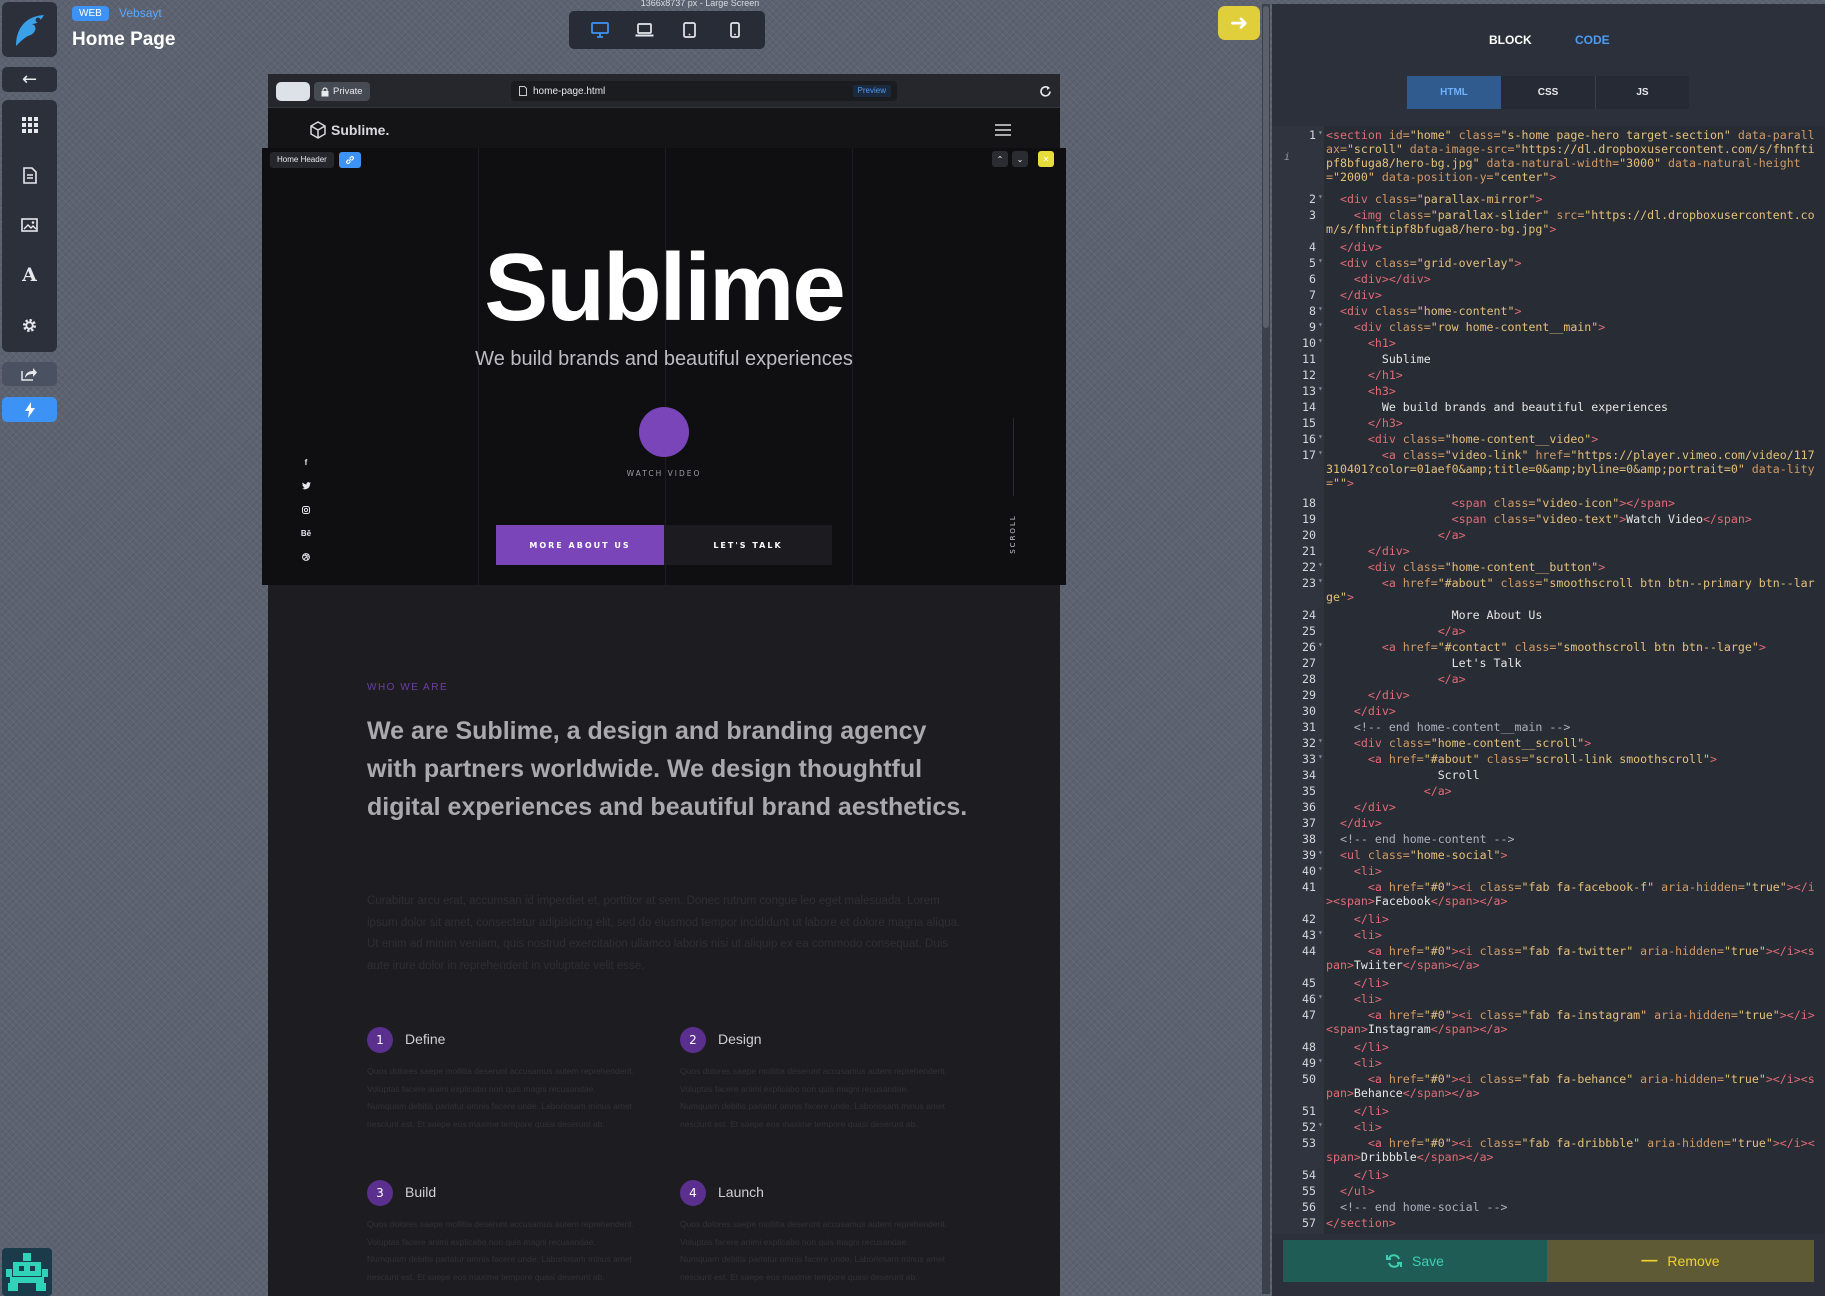 Image resolution: width=1825 pixels, height=1296 pixels. What do you see at coordinates (306, 463) in the screenshot?
I see `facebook-icon: f` at bounding box center [306, 463].